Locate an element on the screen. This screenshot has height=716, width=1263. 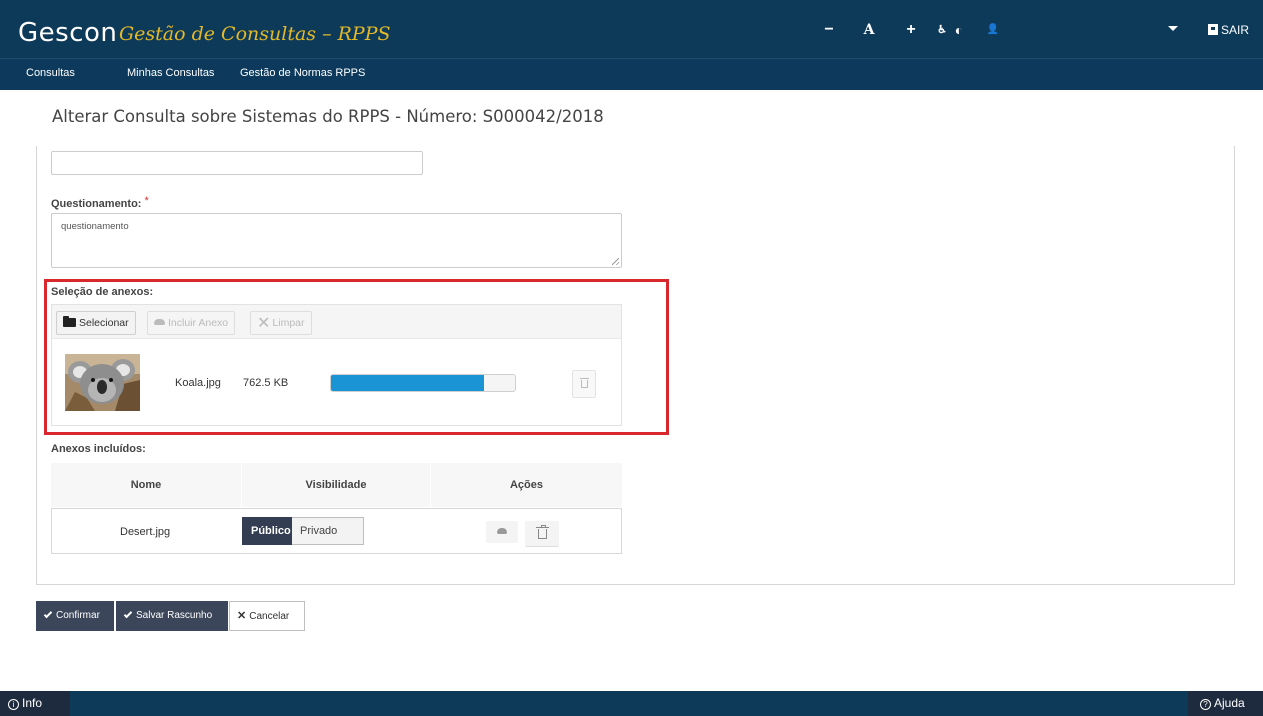
upload-progress-fill is located at coordinates (407, 383).